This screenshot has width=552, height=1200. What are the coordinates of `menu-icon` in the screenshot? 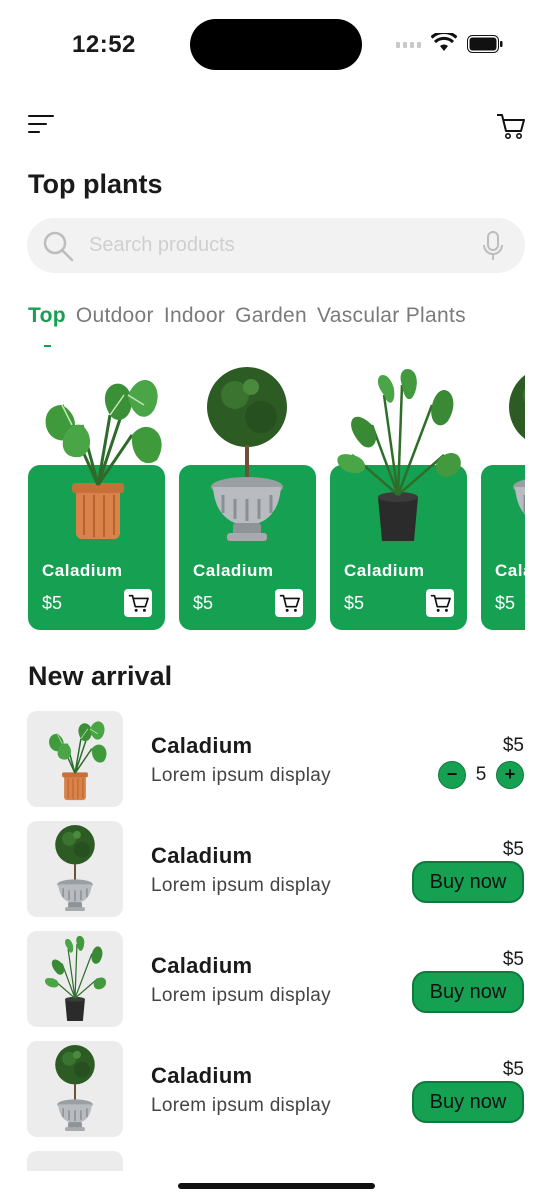 It's located at (41, 124).